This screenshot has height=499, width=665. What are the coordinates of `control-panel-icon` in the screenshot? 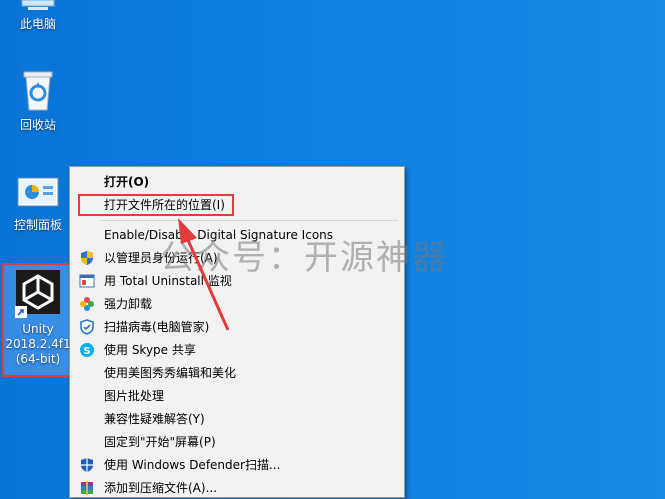 It's located at (38, 192).